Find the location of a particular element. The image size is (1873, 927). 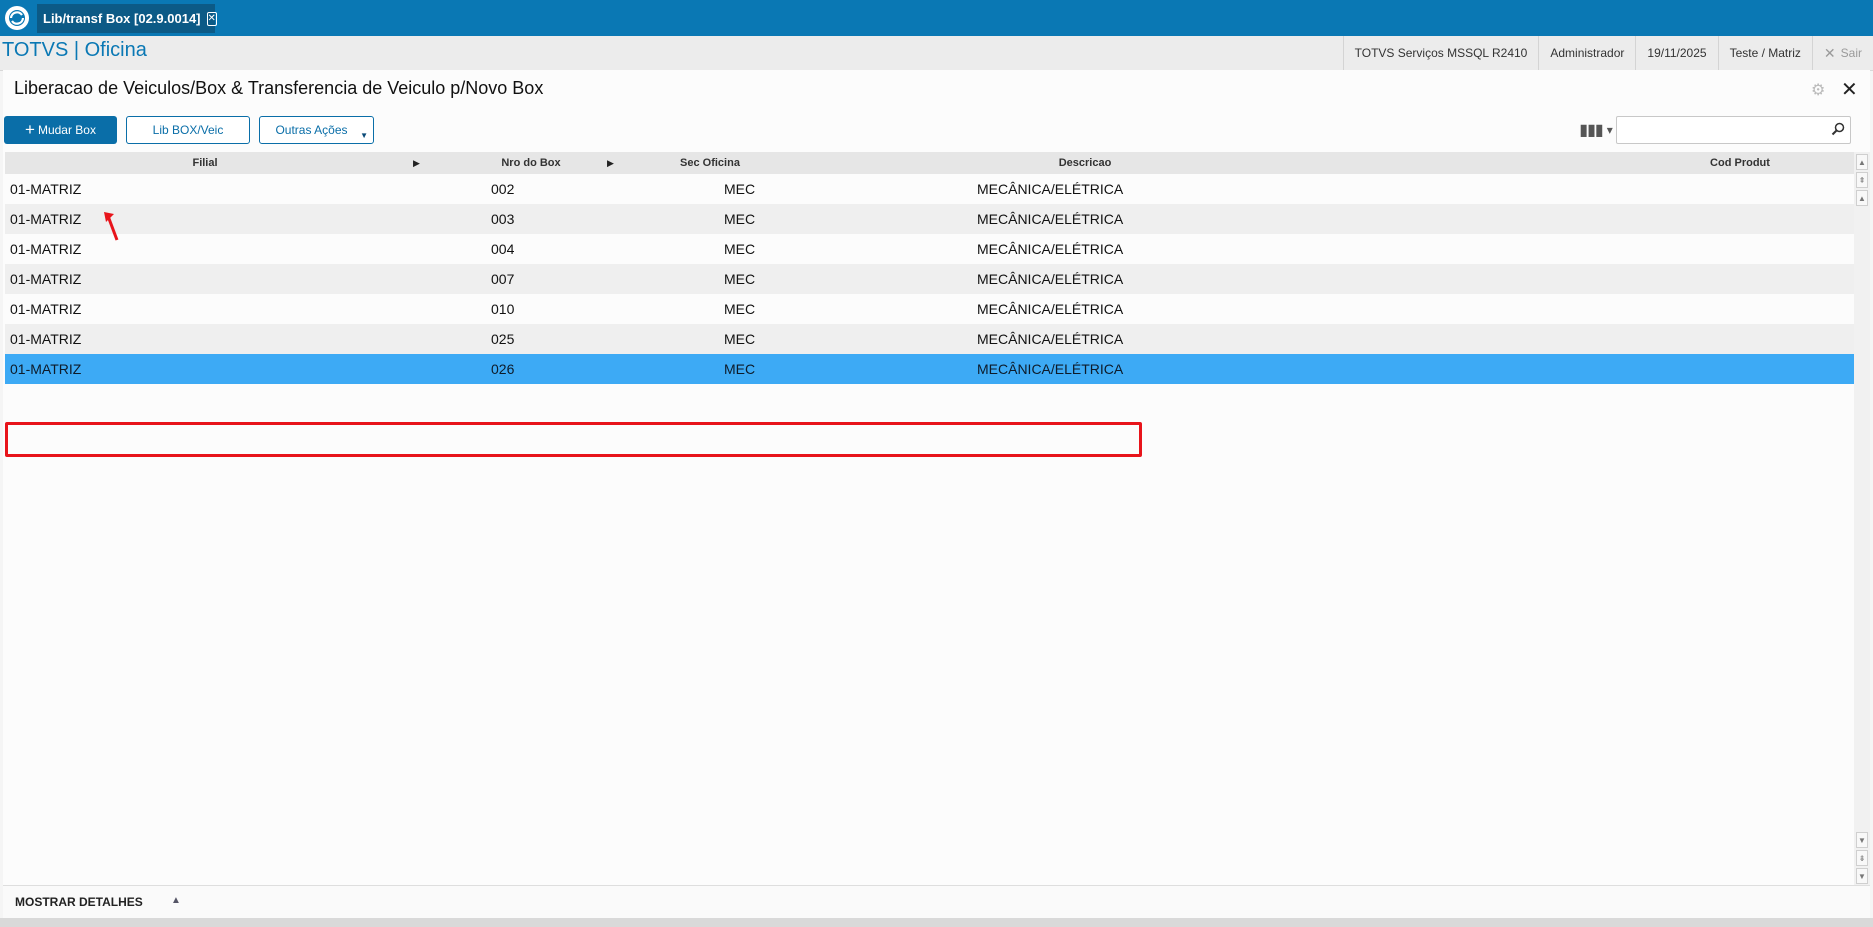

column-selector-button: ▮▮▮ ▾ is located at coordinates (1596, 130).